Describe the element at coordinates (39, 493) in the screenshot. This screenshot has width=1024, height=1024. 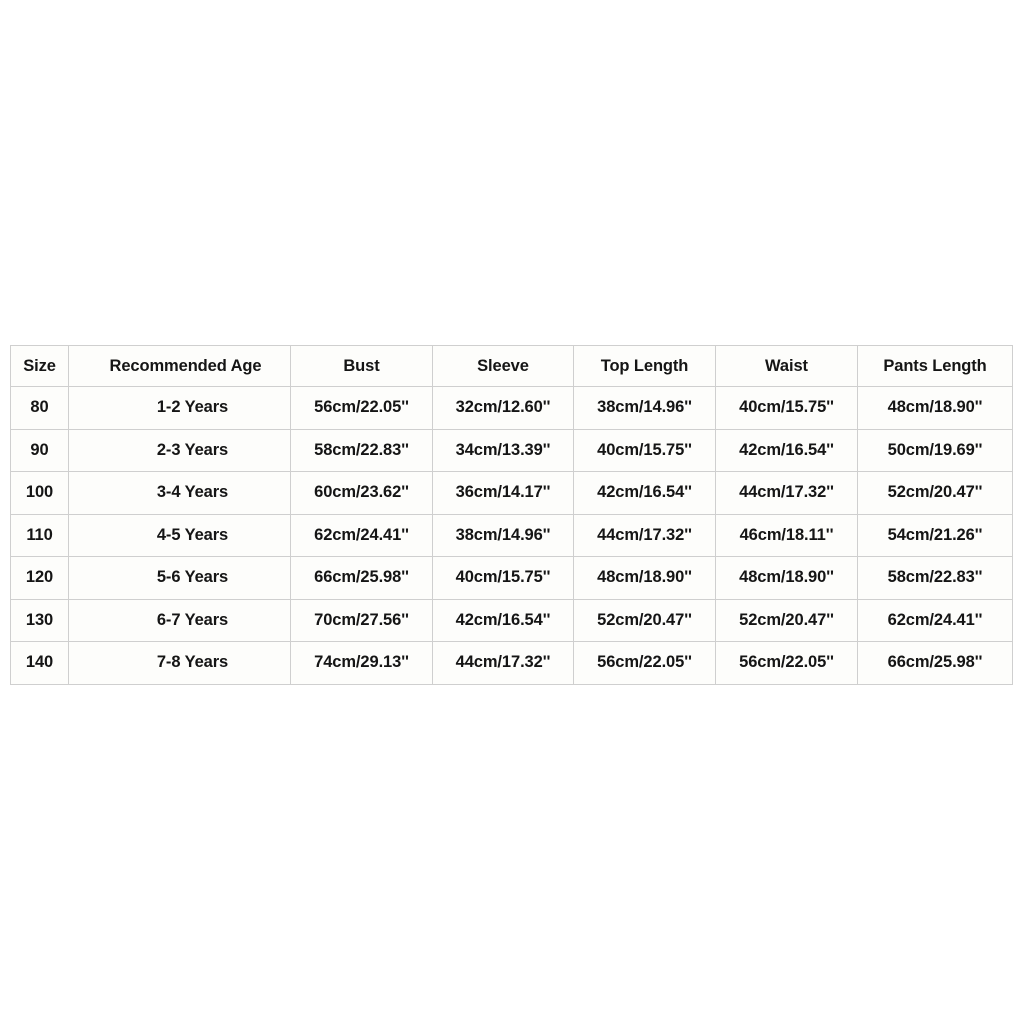
I see `cell-size: 100` at that location.